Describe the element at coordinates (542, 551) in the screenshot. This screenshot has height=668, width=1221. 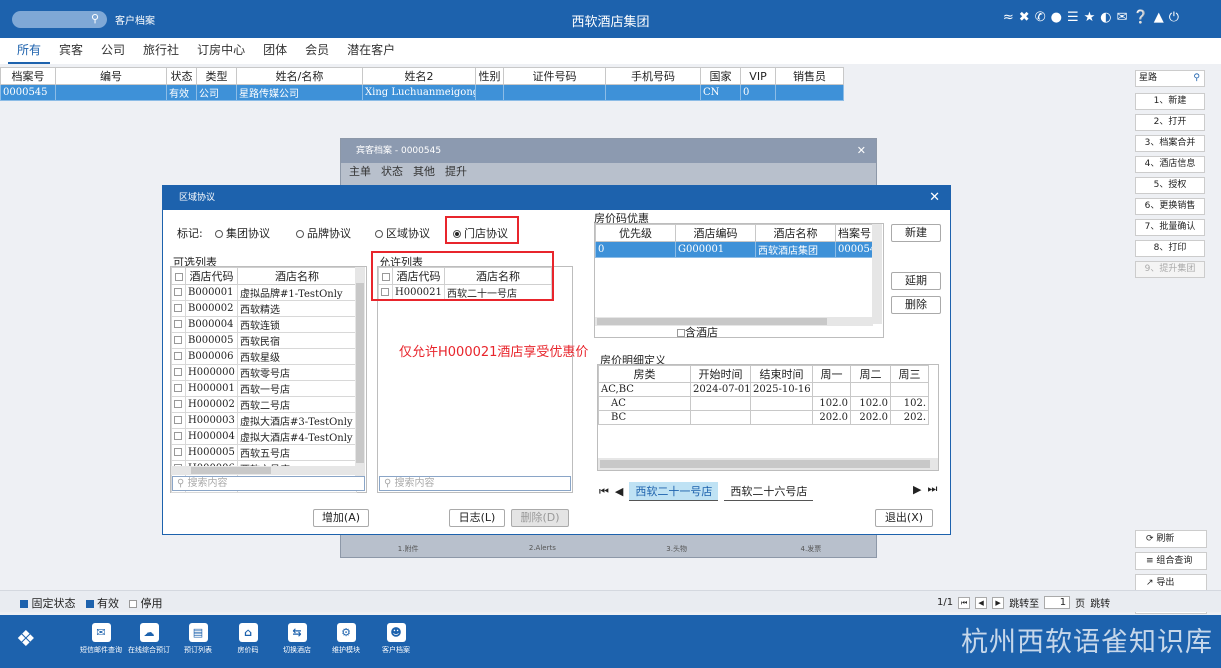
I see `footer-tab: 2.Alerts` at that location.